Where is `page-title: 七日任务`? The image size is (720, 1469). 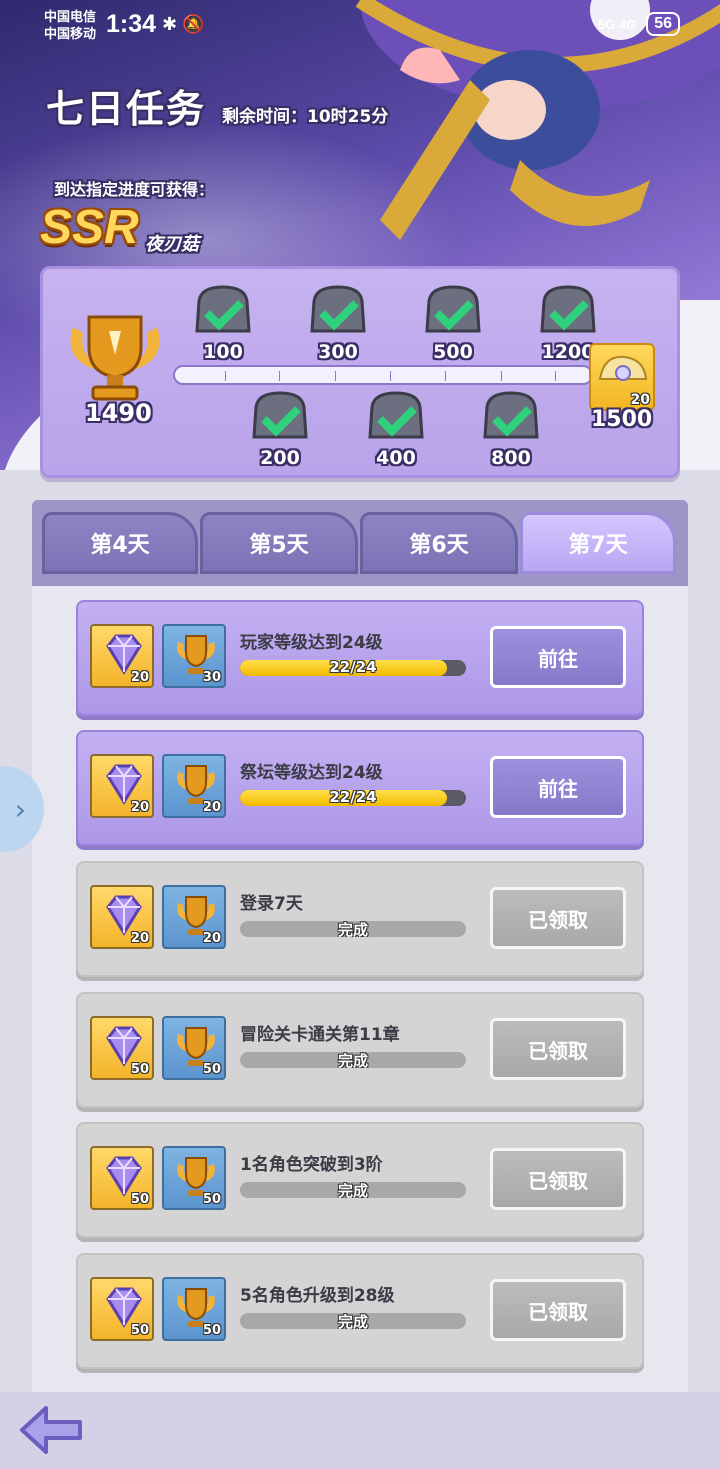 page-title: 七日任务 is located at coordinates (126, 109).